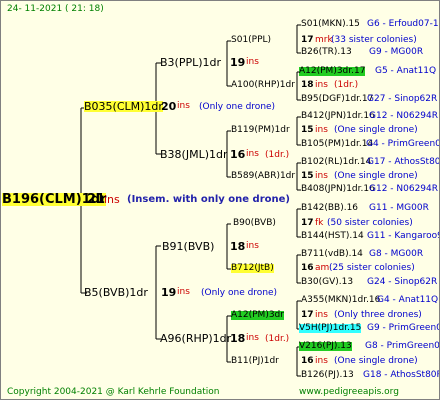  I want to click on gen3-ins-4: ins, so click(321, 176).